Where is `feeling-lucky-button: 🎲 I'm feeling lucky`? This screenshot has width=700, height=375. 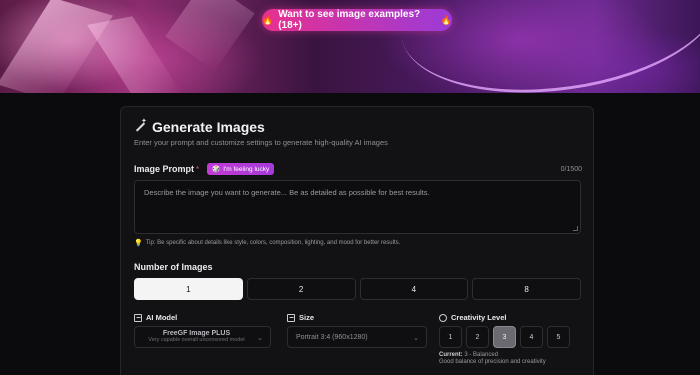 feeling-lucky-button: 🎲 I'm feeling lucky is located at coordinates (241, 169).